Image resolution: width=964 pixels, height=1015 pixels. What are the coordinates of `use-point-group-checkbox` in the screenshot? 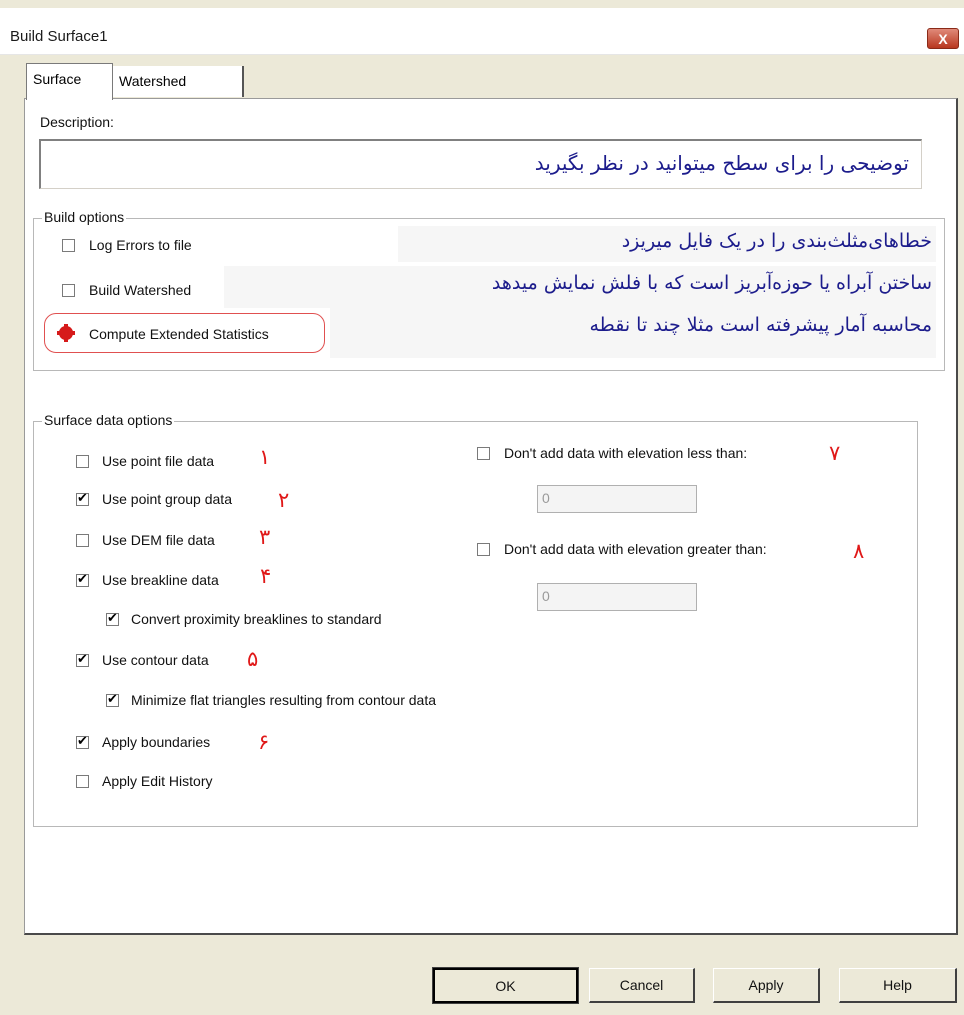 It's located at (82, 498).